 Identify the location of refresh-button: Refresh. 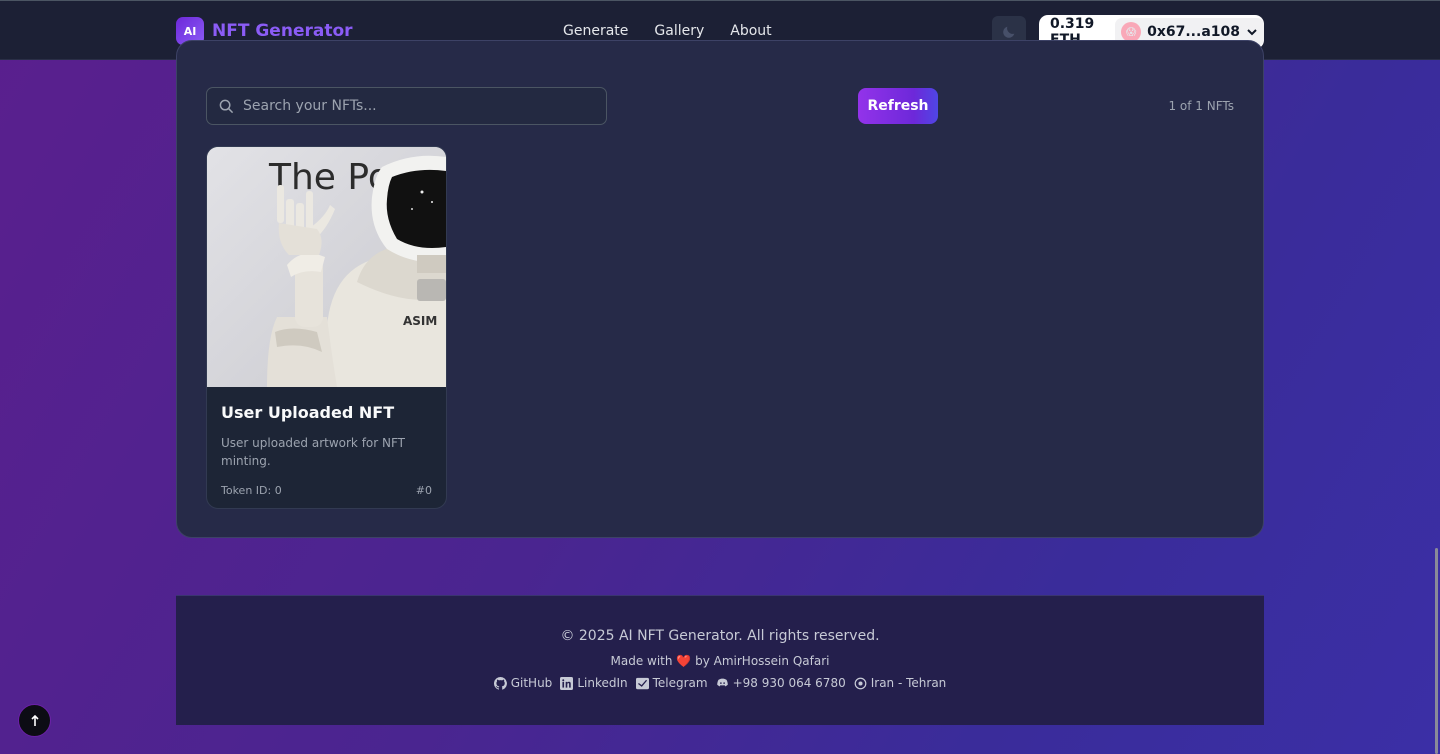
(898, 106).